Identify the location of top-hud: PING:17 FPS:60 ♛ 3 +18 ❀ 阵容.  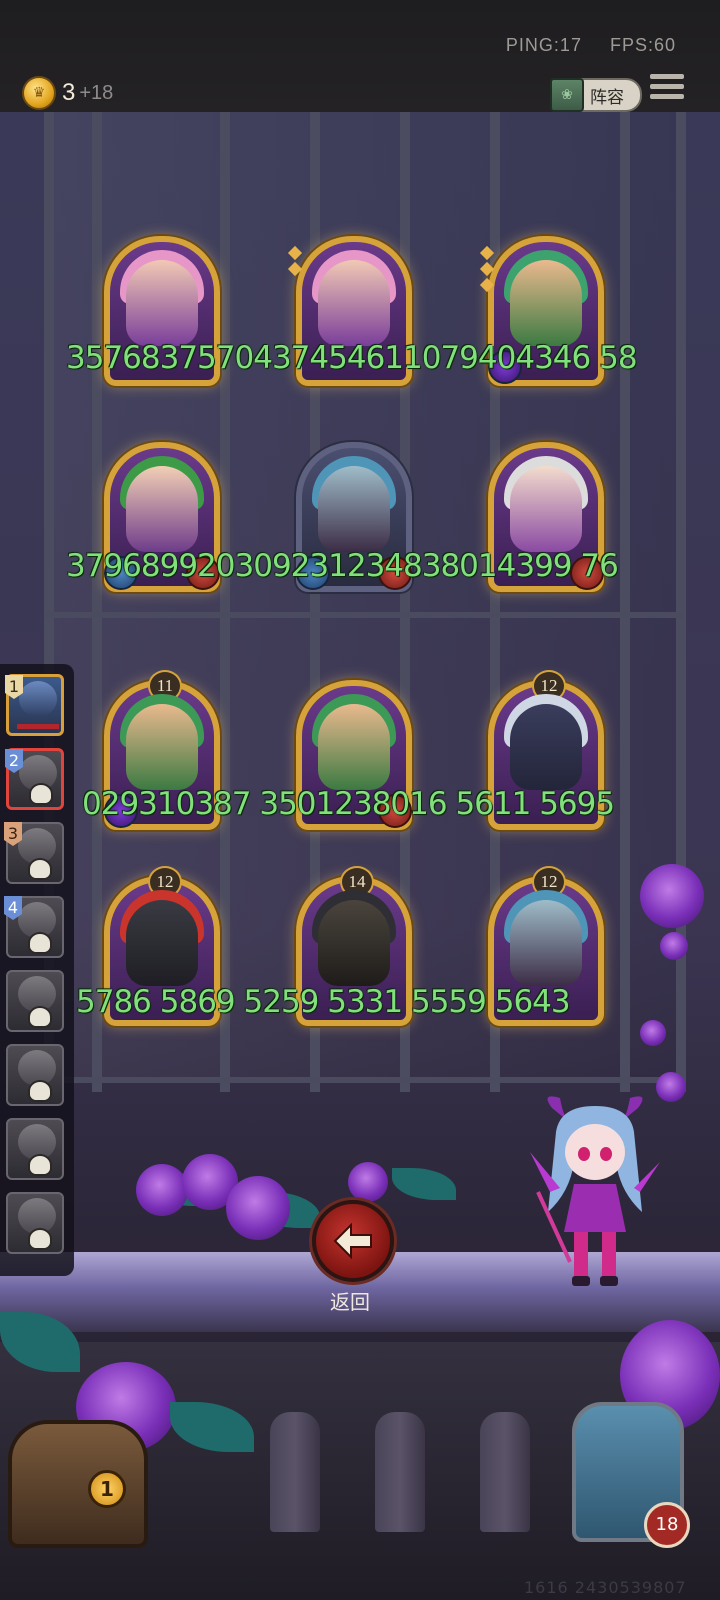
(360, 57).